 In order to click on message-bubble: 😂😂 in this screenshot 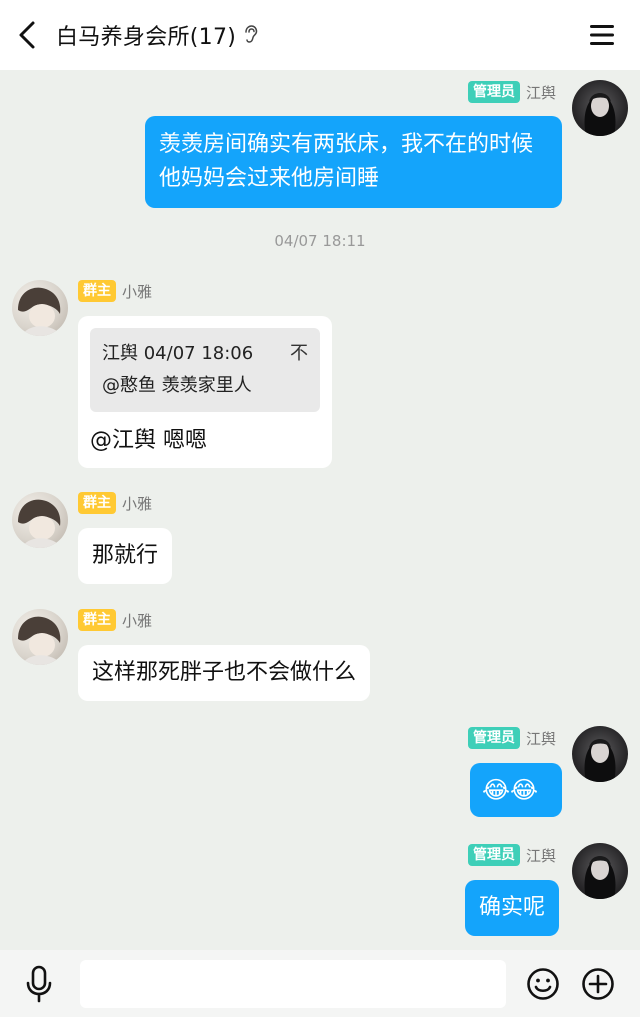, I will do `click(516, 790)`.